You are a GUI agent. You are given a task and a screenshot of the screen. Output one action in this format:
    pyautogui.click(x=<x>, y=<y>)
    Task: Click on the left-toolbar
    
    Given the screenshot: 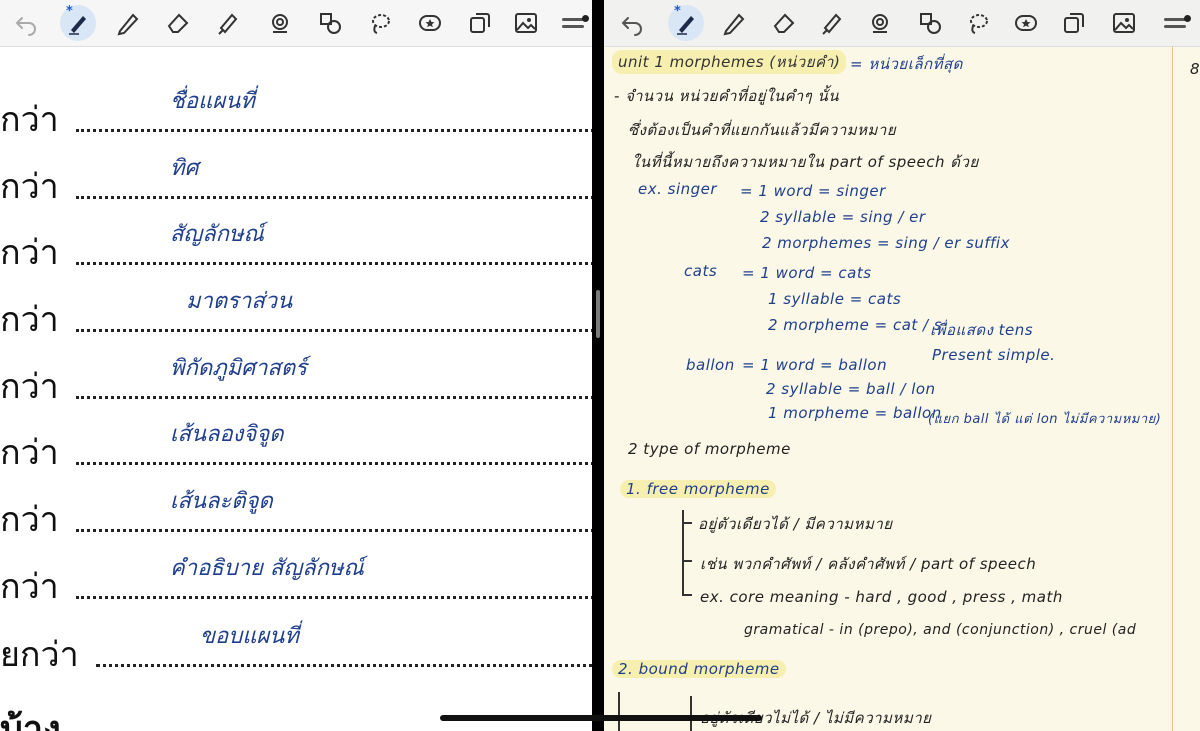 What is the action you would take?
    pyautogui.click(x=296, y=23)
    